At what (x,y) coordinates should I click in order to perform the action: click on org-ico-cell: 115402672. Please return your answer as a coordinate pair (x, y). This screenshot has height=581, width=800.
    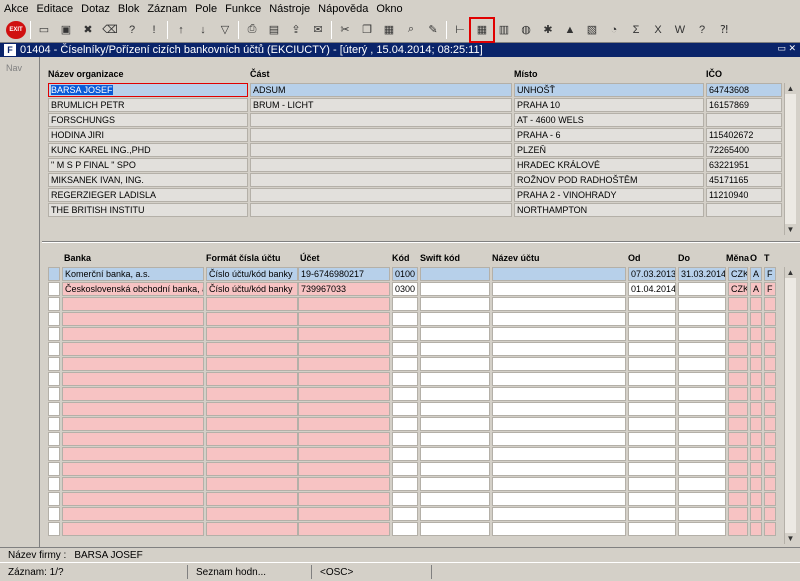
    Looking at the image, I should click on (744, 135).